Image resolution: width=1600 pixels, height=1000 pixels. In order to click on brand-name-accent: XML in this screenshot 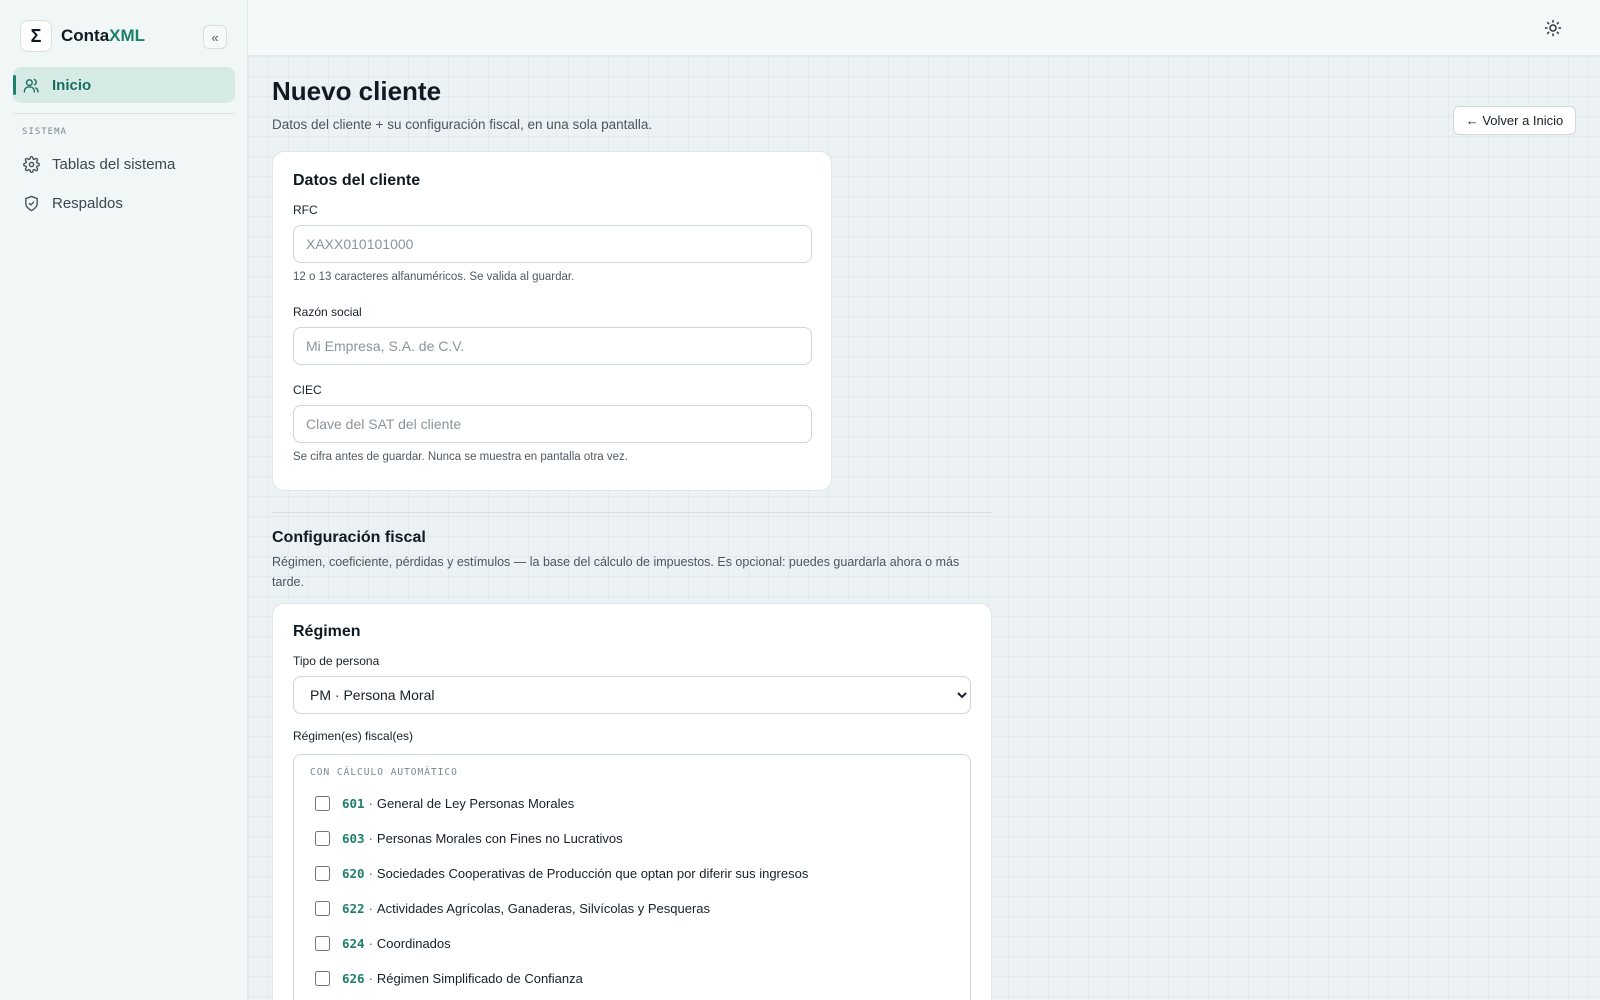, I will do `click(127, 35)`.